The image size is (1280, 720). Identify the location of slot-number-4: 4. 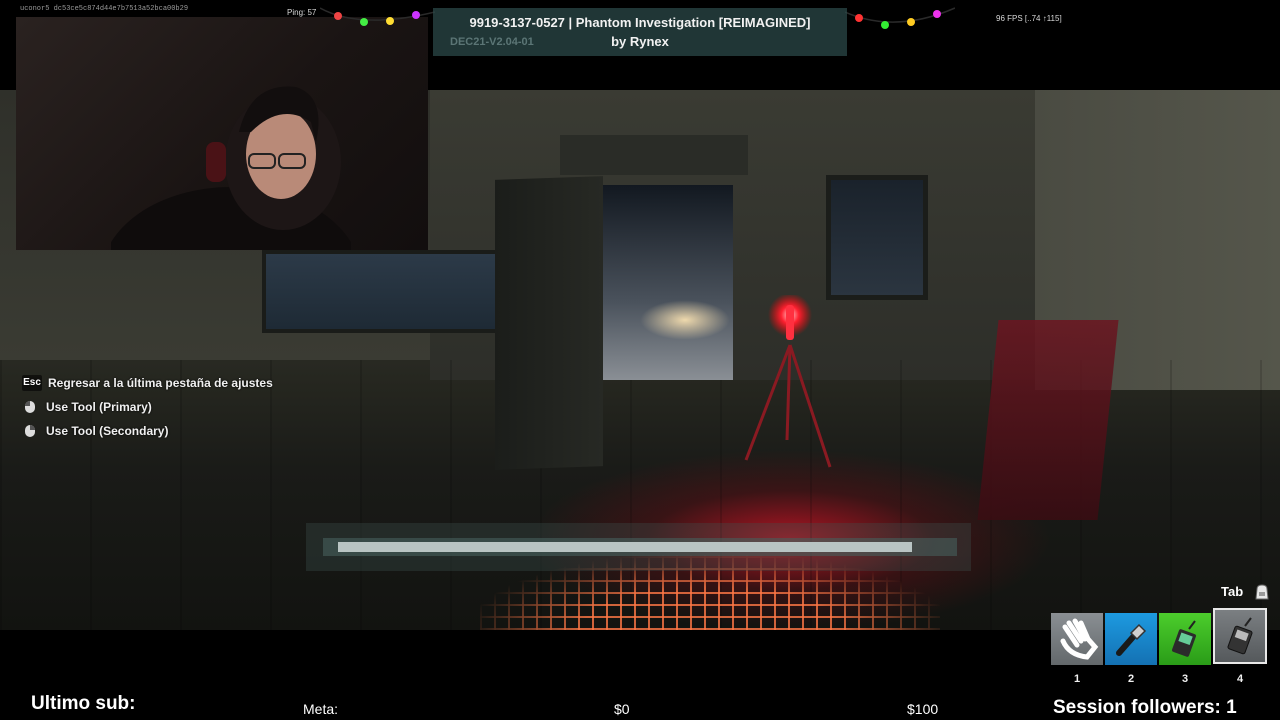
(1240, 679).